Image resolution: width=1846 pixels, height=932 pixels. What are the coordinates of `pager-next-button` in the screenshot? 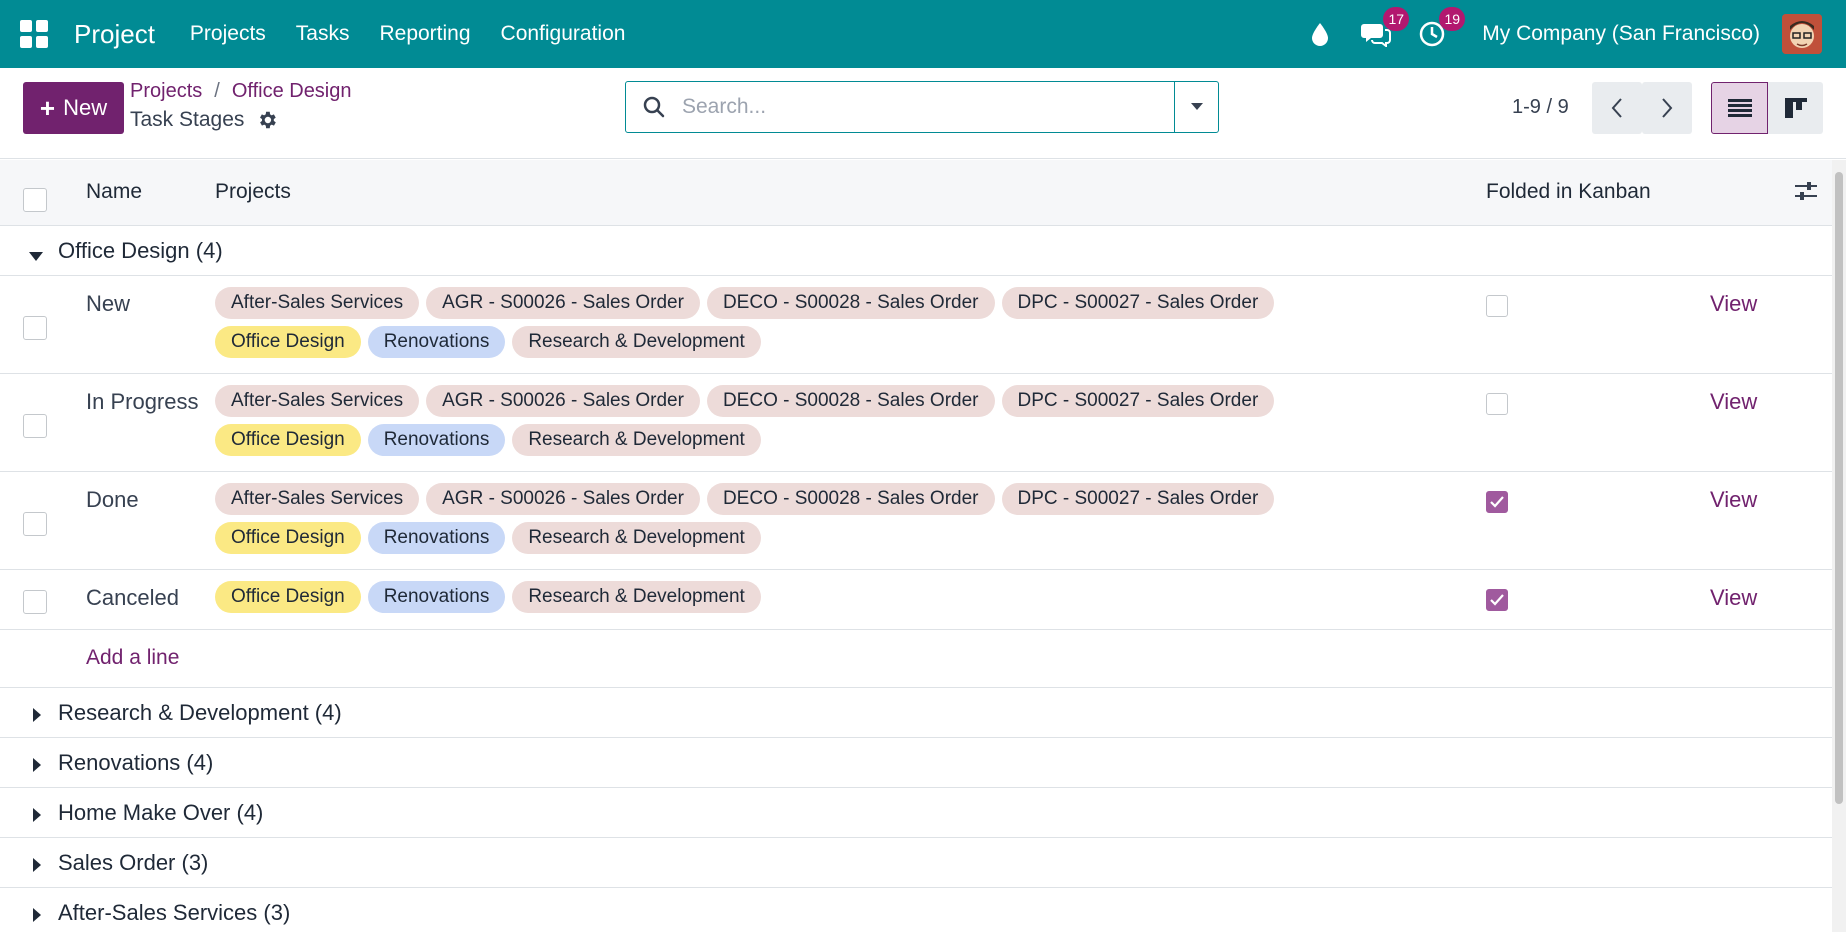 It's located at (1667, 108).